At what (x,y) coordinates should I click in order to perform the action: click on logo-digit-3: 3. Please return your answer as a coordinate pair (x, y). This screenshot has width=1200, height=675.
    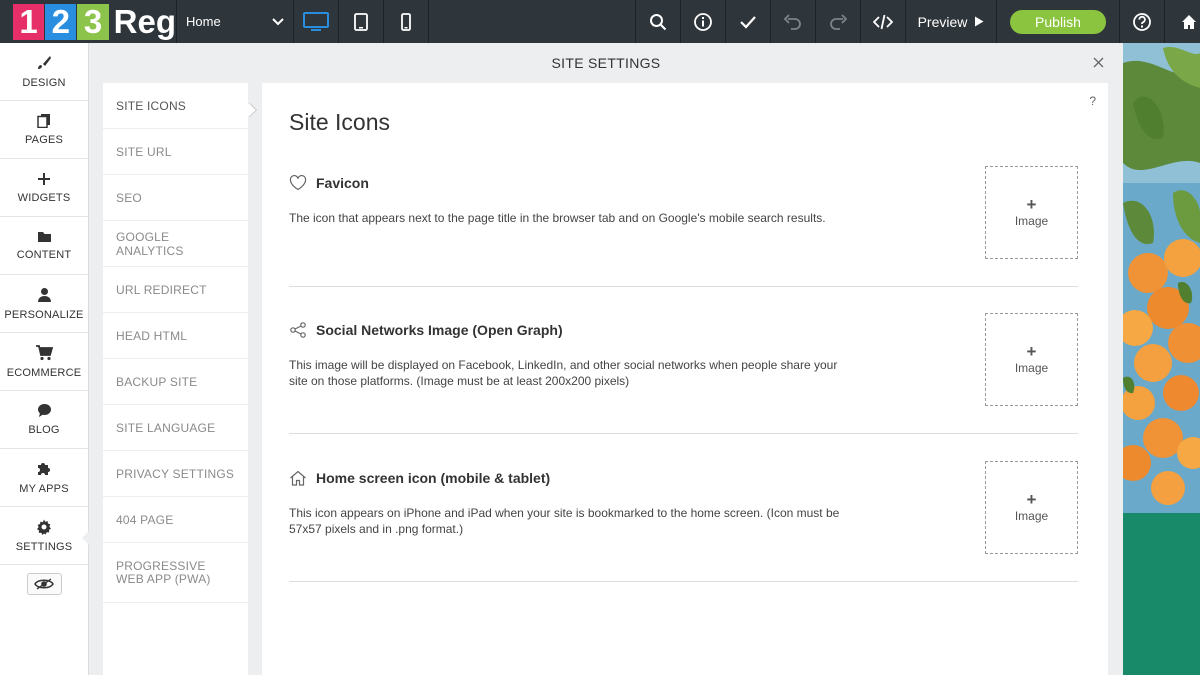
    Looking at the image, I should click on (92, 22).